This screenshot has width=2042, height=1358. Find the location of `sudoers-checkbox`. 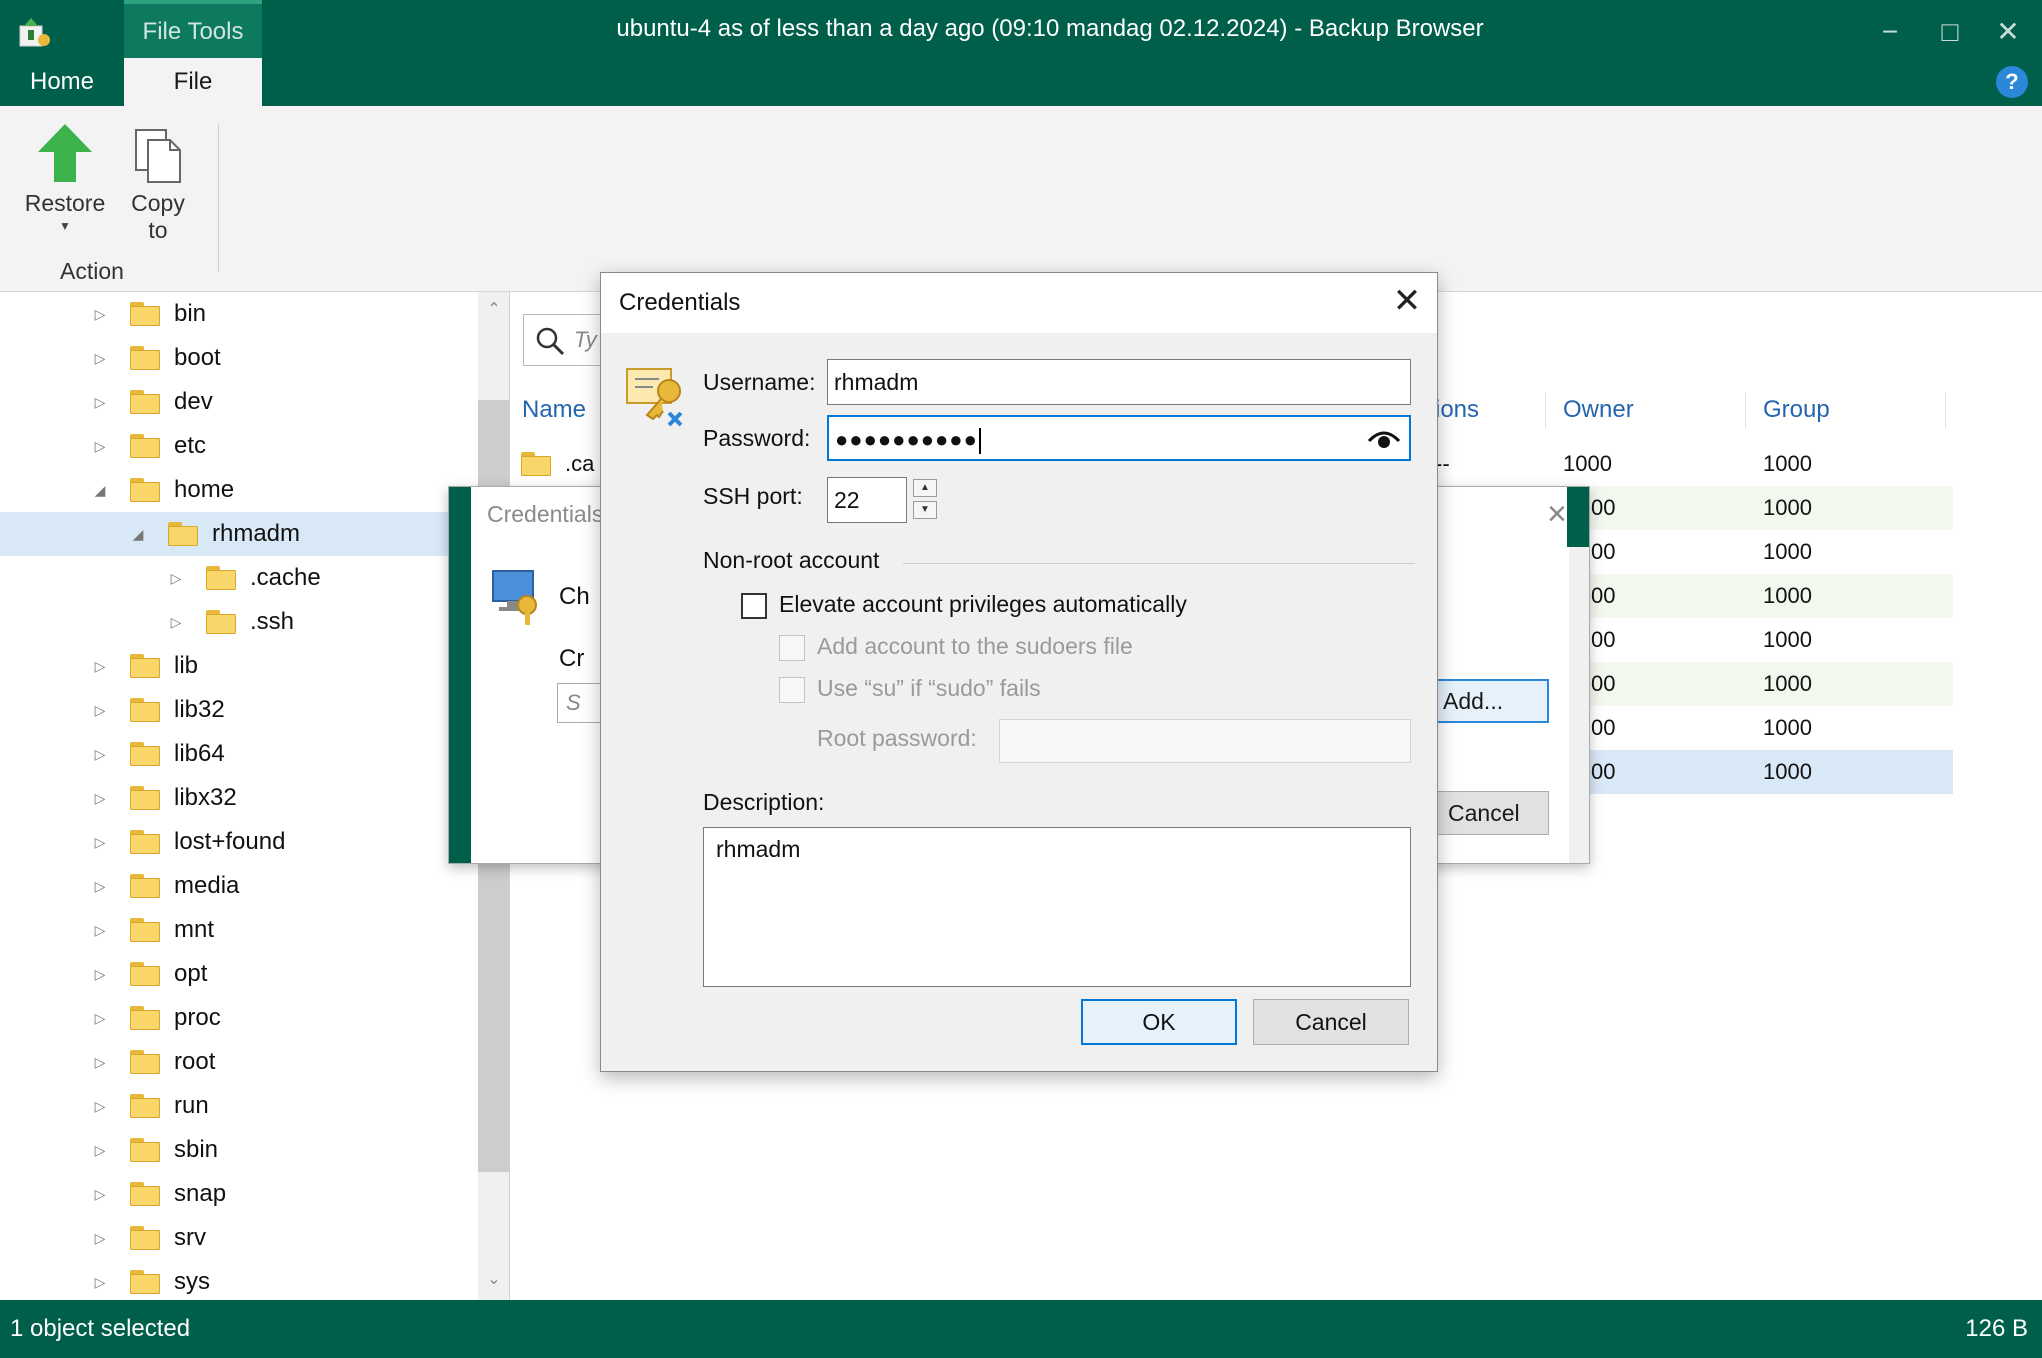

sudoers-checkbox is located at coordinates (792, 648).